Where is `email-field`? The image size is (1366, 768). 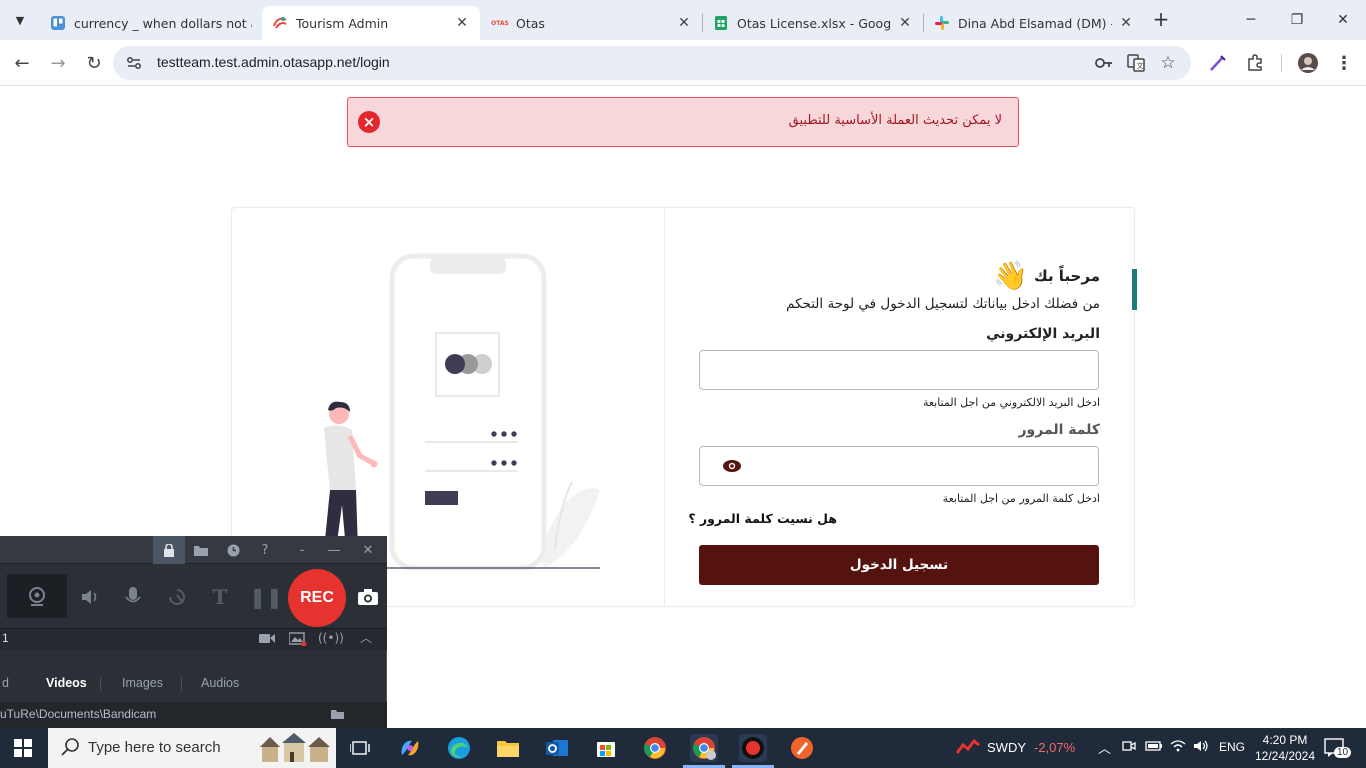 email-field is located at coordinates (899, 370).